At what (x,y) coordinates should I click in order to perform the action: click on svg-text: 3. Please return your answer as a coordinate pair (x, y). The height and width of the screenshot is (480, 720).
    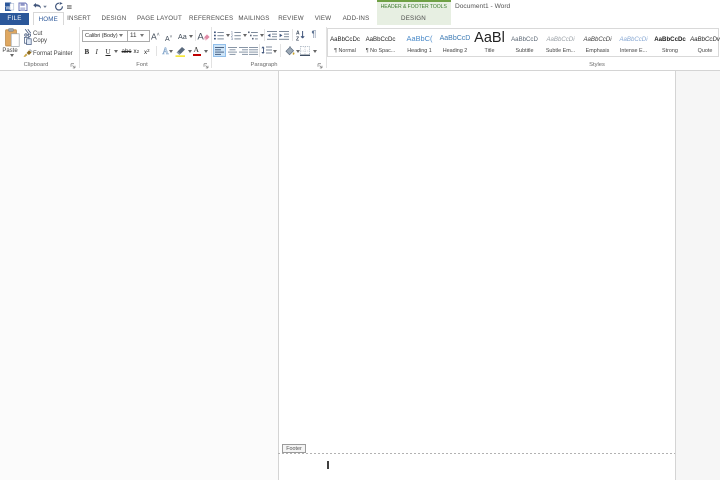
    Looking at the image, I should click on (232, 38).